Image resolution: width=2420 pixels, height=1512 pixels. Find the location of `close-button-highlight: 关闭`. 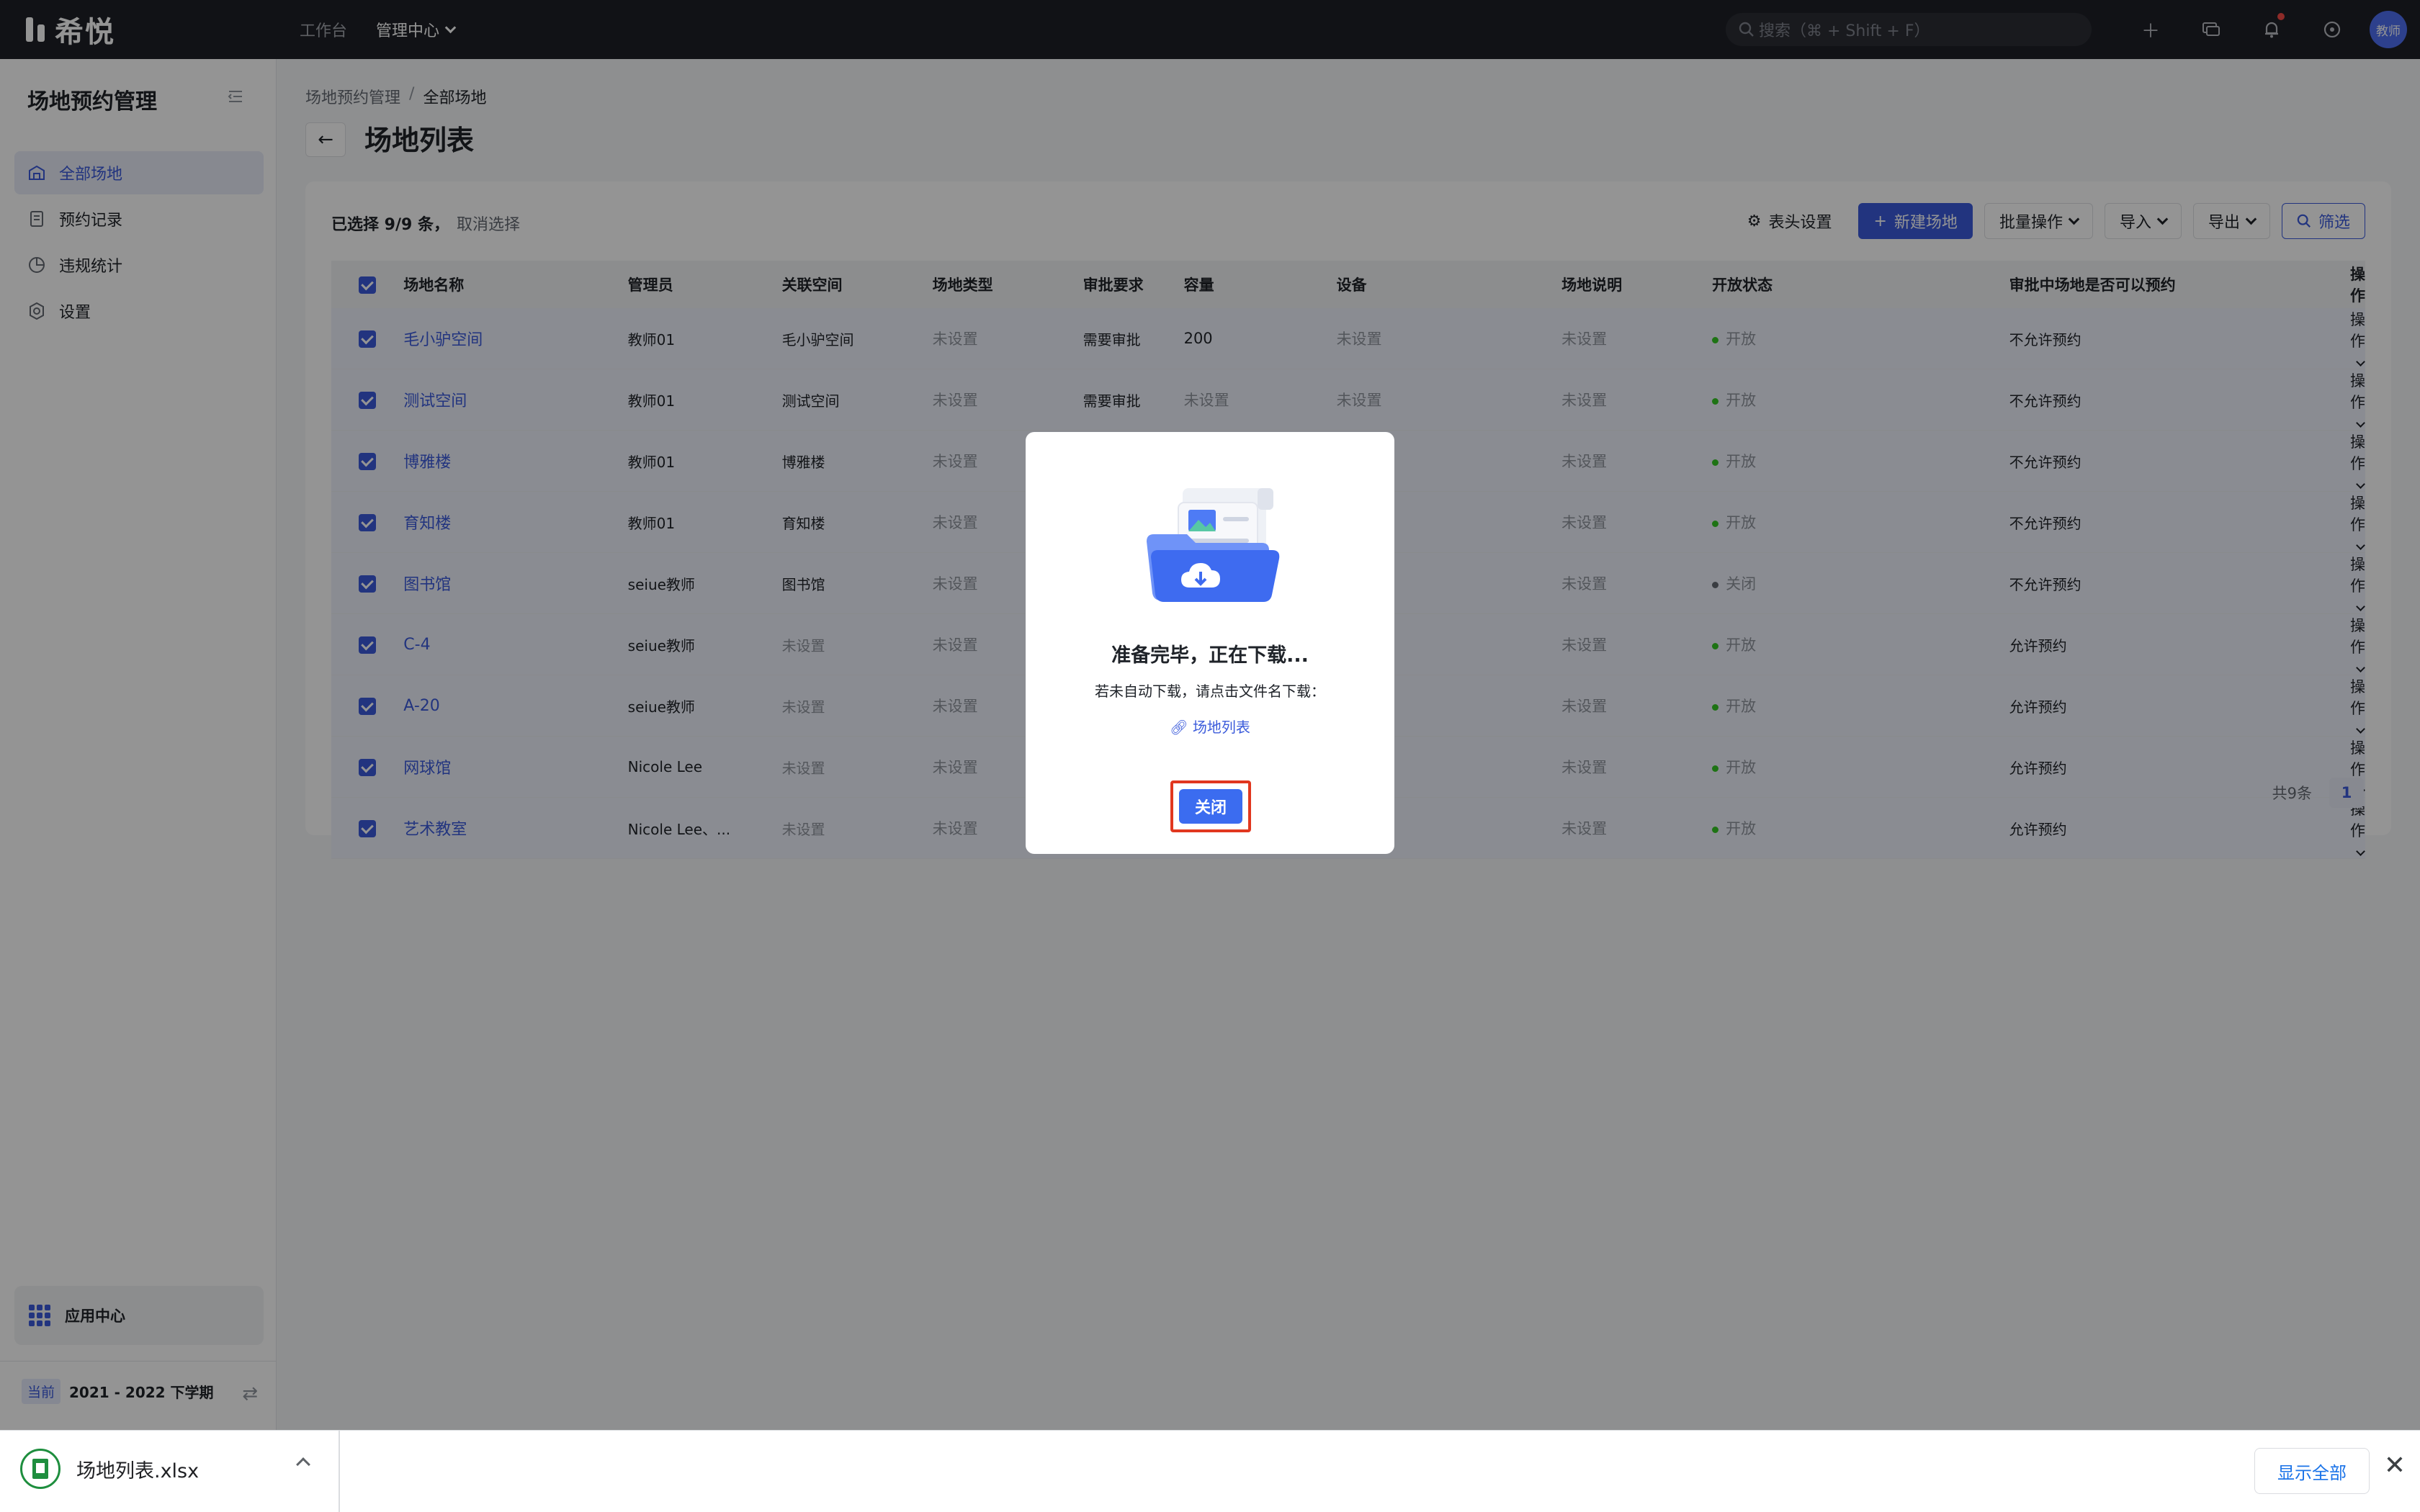

close-button-highlight: 关闭 is located at coordinates (1210, 806).